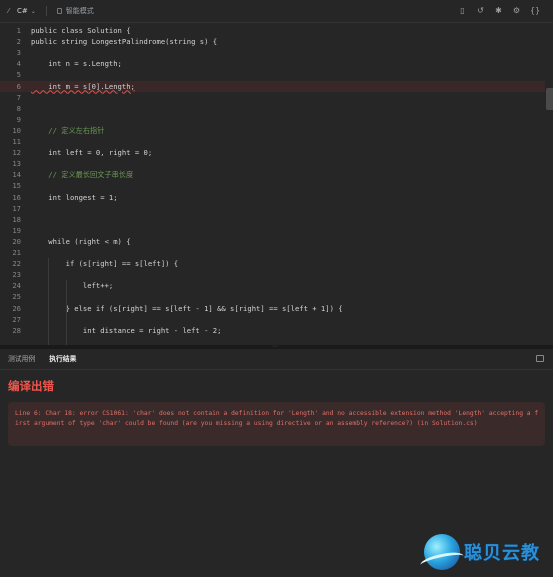 The height and width of the screenshot is (577, 553). I want to click on code-line: 6 int m = s[0].Length;, so click(272, 86).